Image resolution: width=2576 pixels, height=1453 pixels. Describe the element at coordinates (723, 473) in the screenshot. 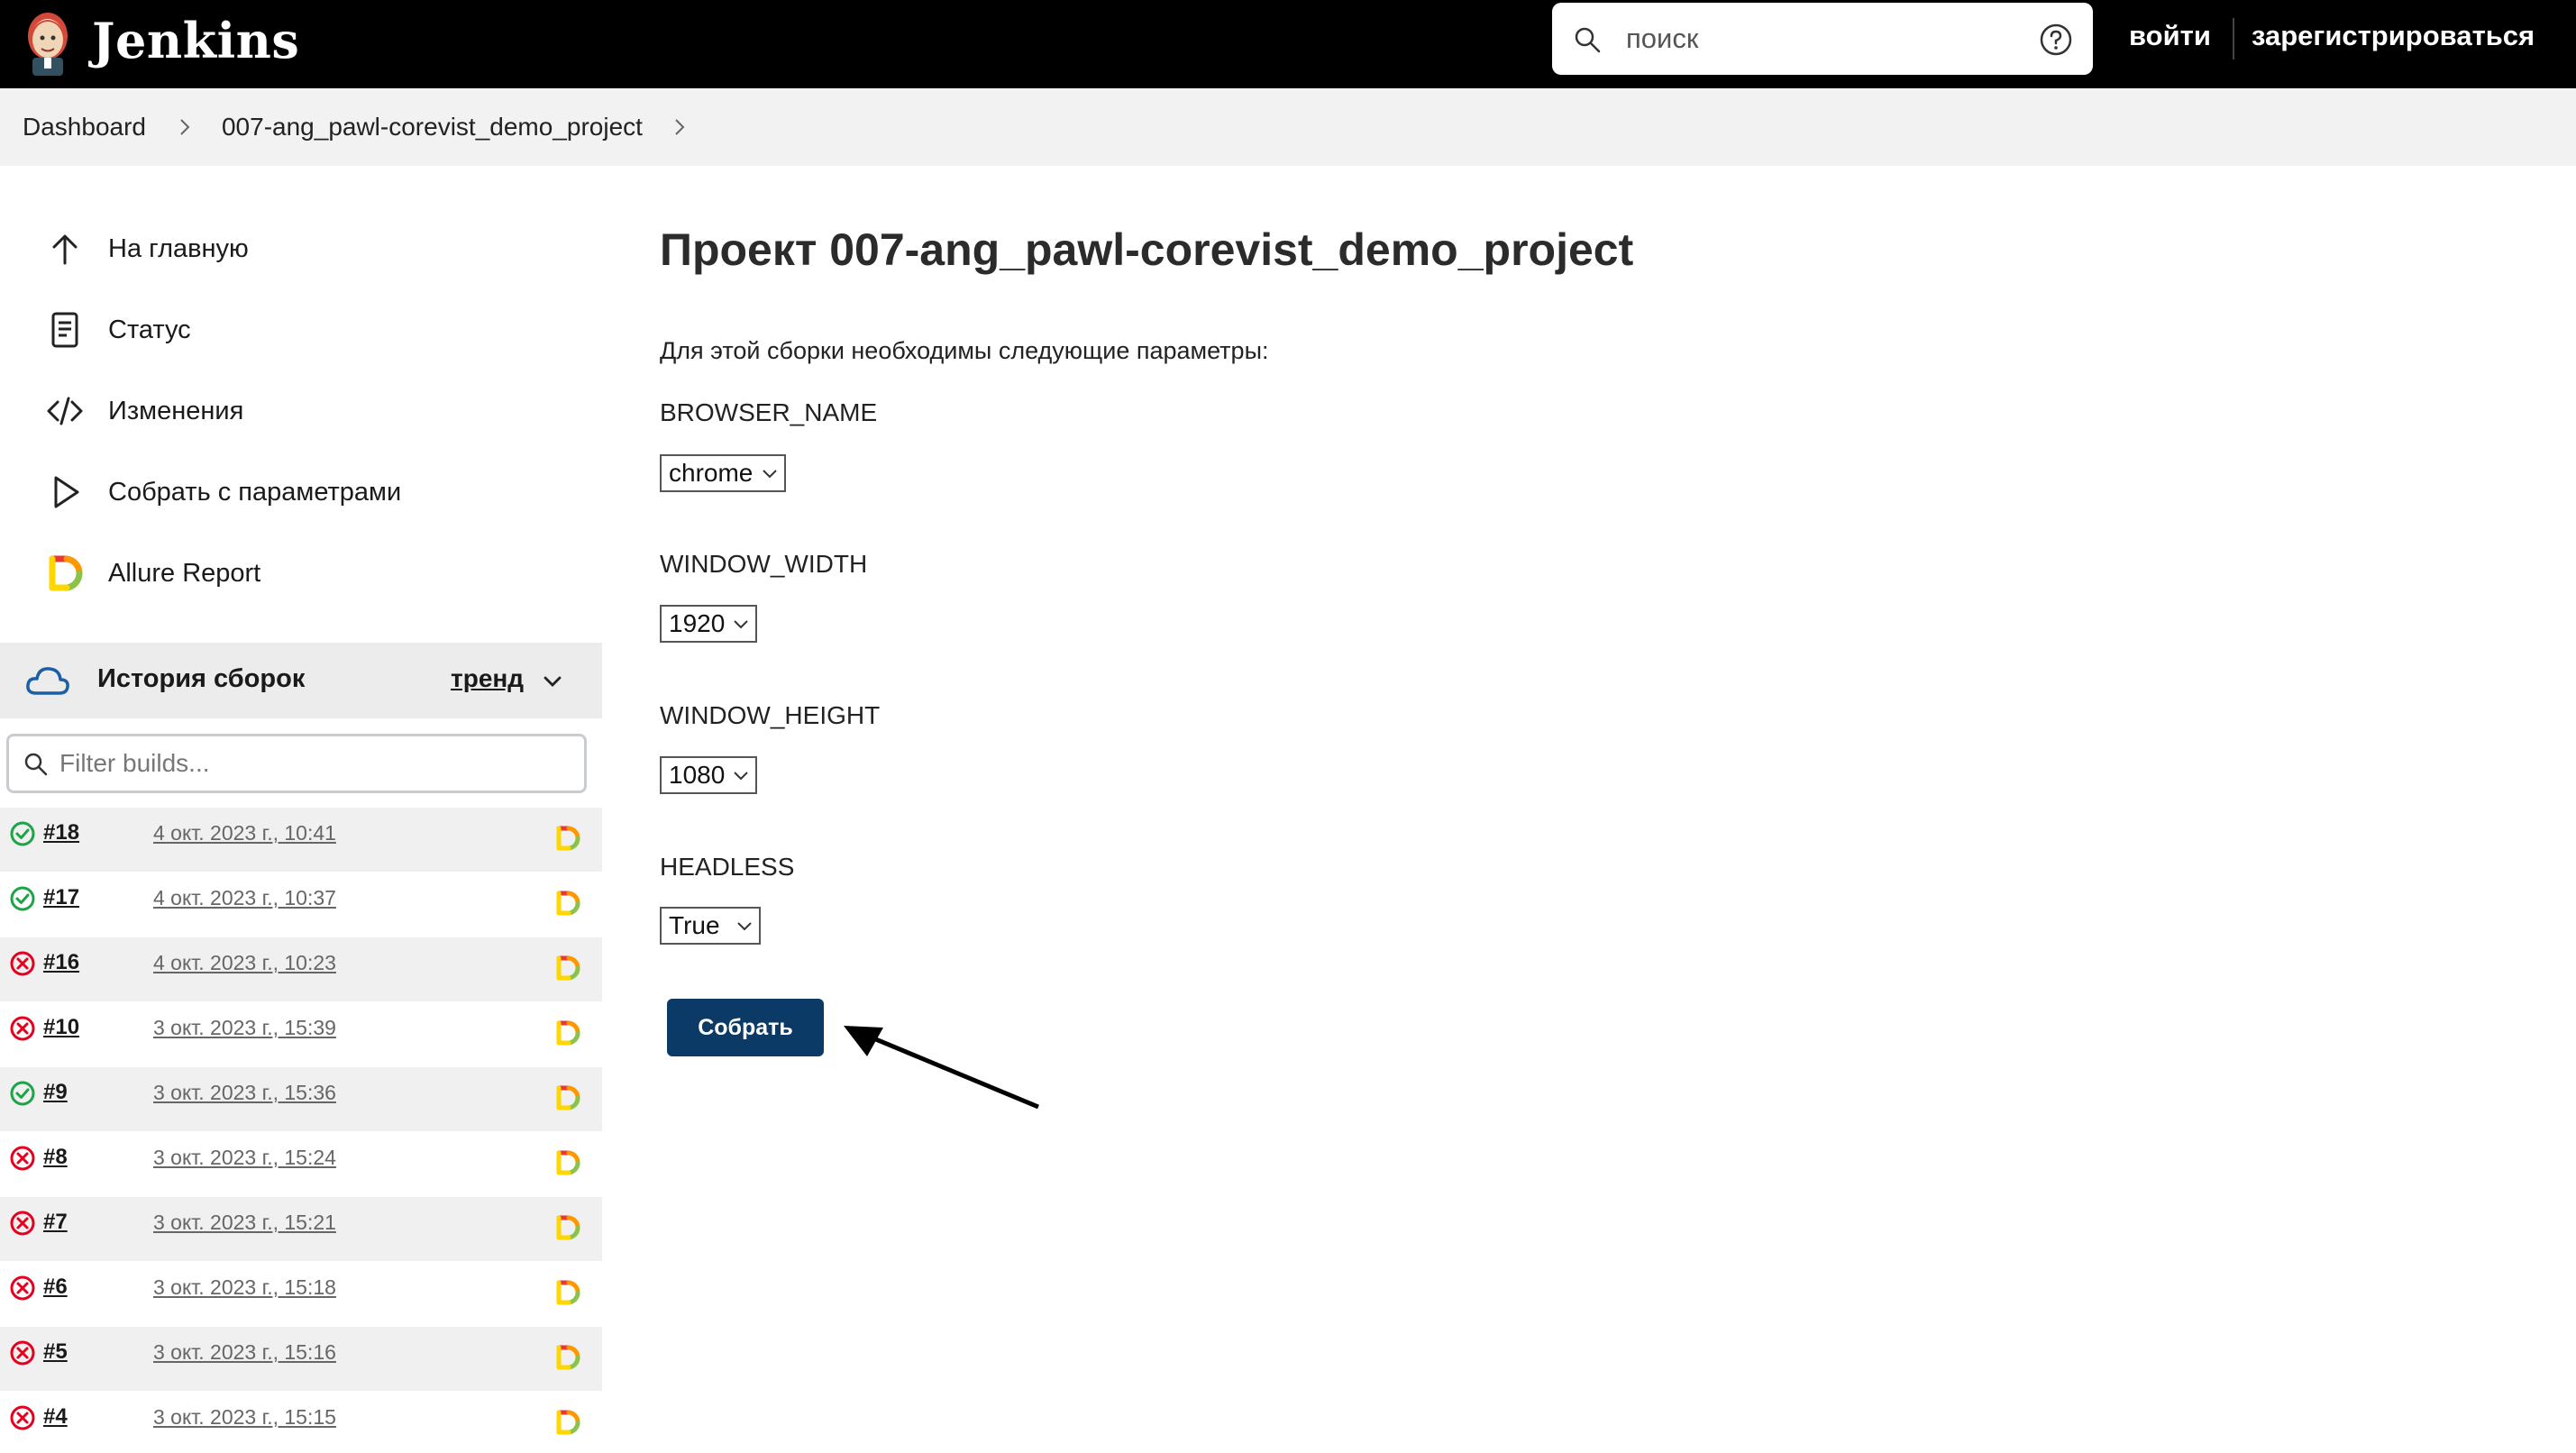

I see `browser-name-select: chrome` at that location.